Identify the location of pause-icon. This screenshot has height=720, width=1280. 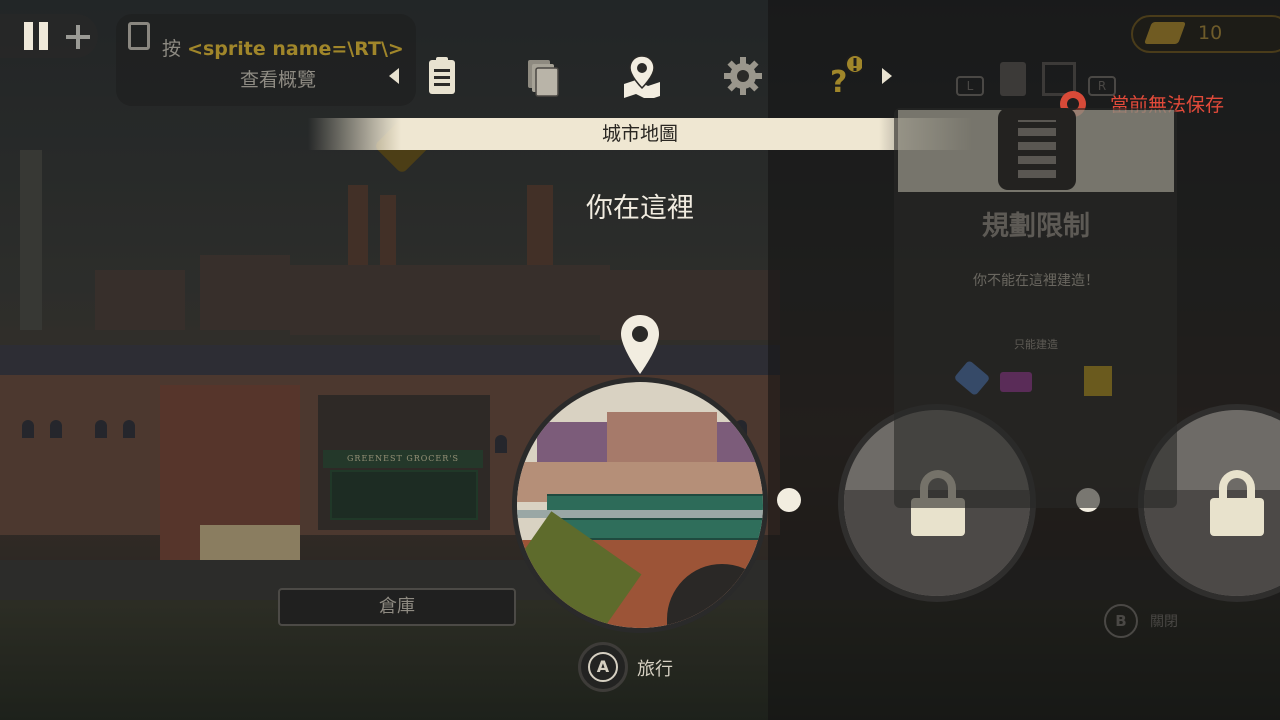
(37, 36).